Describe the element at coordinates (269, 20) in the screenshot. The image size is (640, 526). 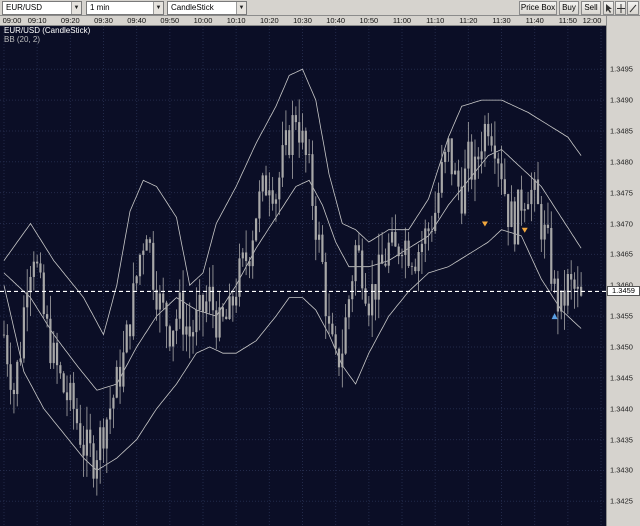
I see `time-tick-label: 10:20` at that location.